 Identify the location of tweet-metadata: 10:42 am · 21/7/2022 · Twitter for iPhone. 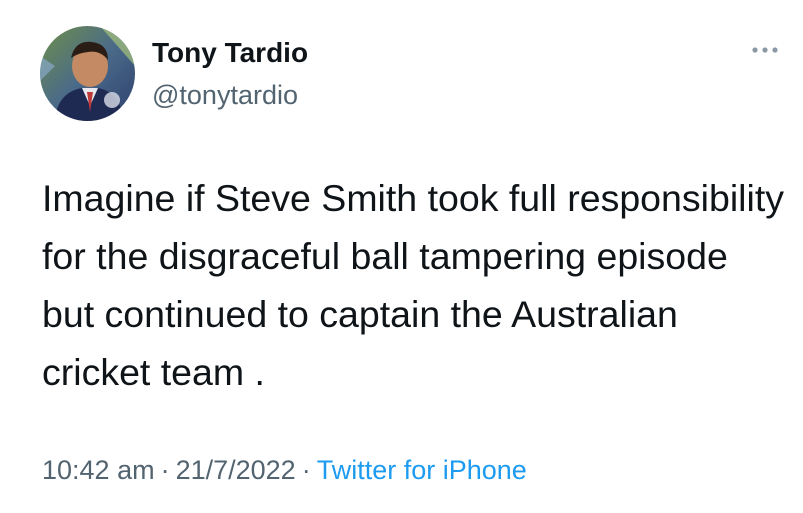
(284, 470).